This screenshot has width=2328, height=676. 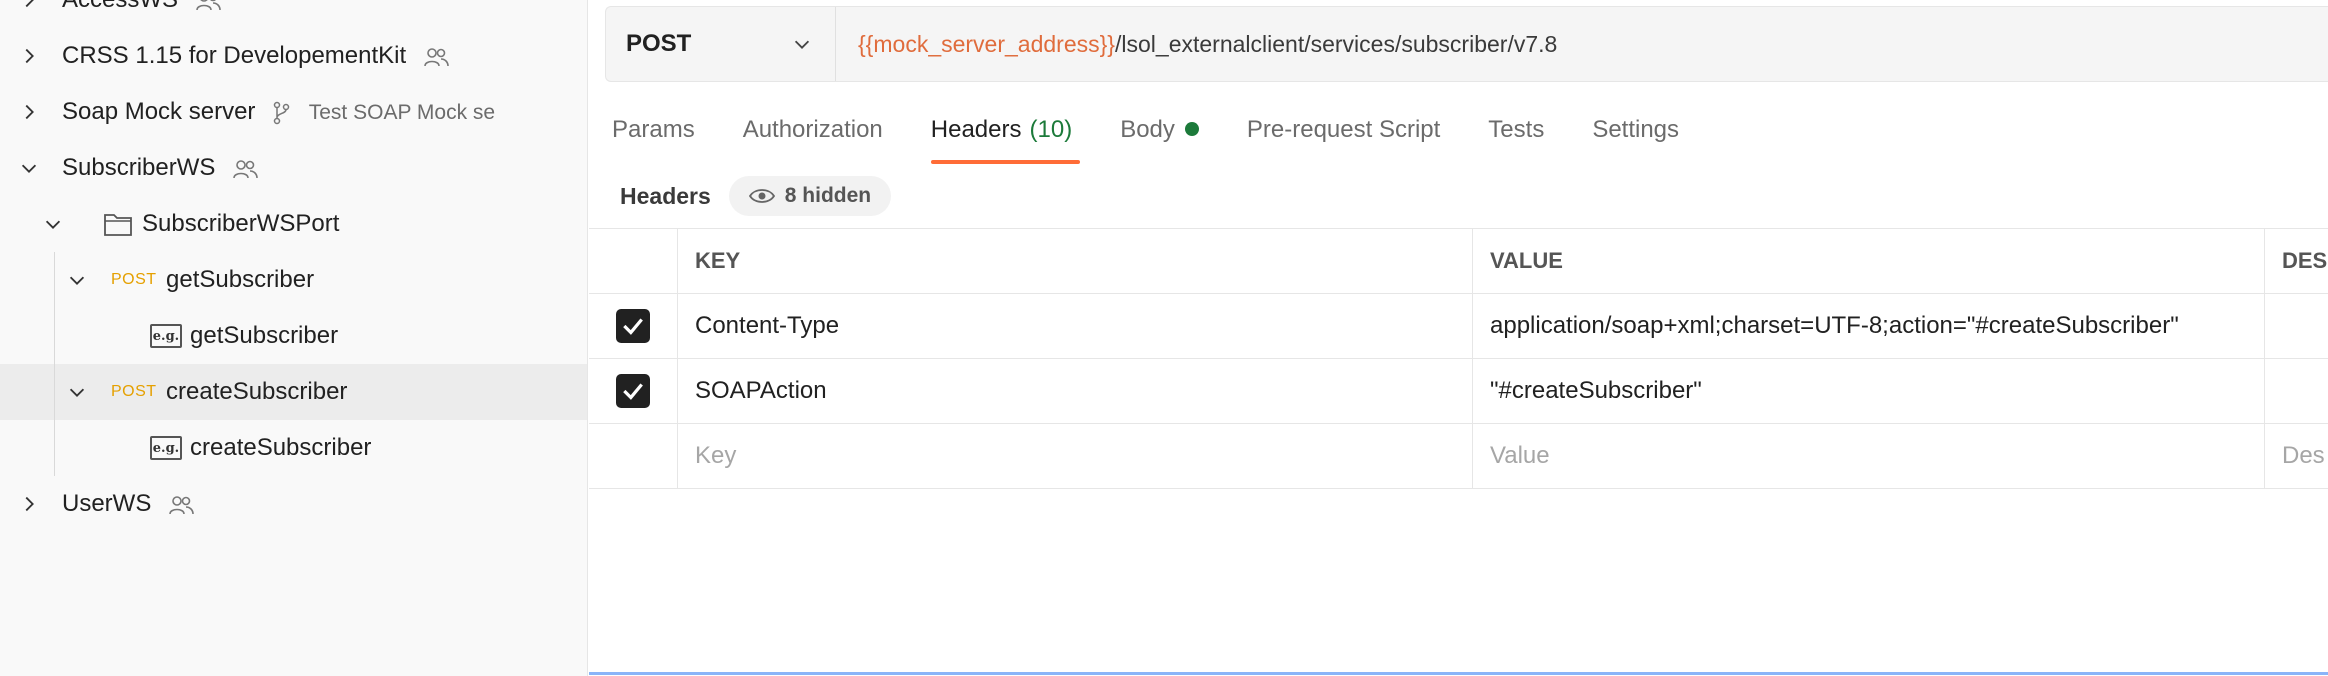 I want to click on table-row: SOAPAction "#createSubscriber", so click(x=1458, y=391).